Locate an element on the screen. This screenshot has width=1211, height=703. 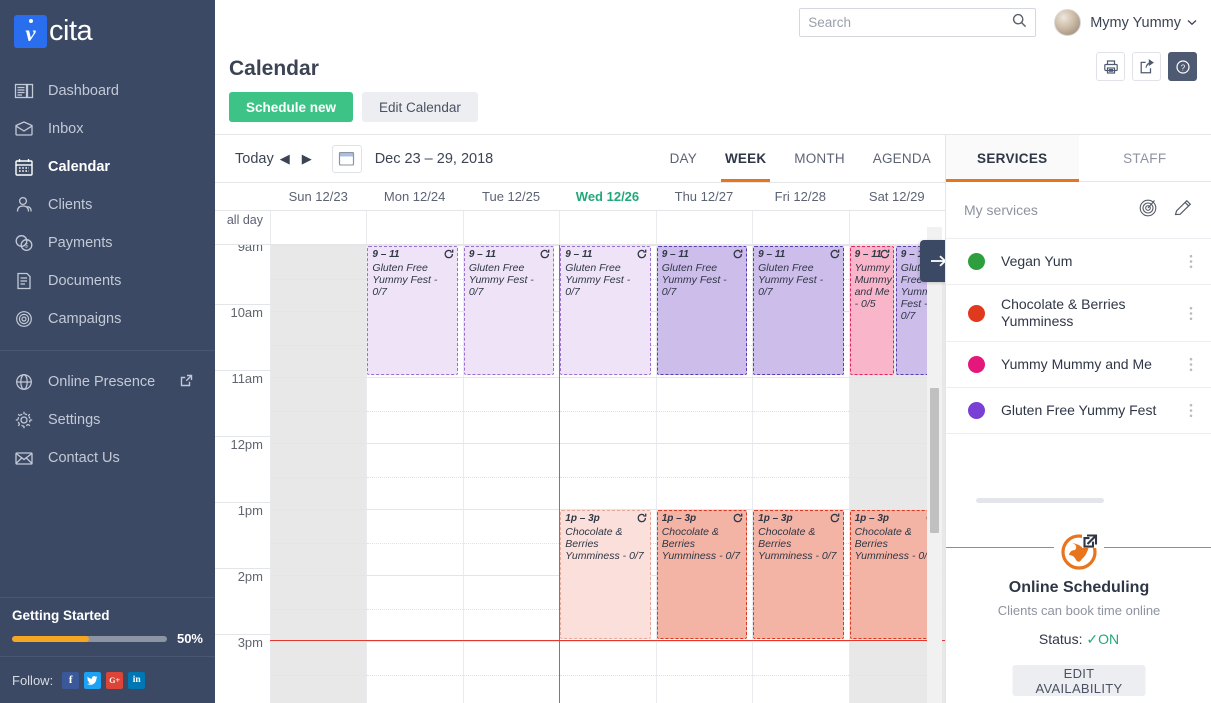
expand-panel-arrow-button is located at coordinates (932, 261).